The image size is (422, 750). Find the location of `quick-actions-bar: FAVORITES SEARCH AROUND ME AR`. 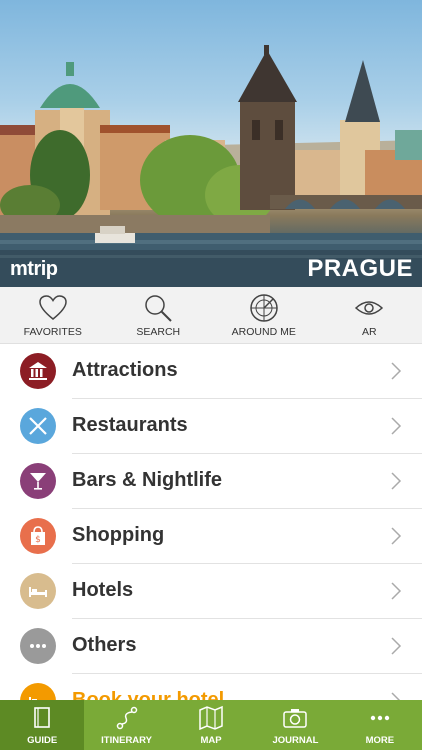

quick-actions-bar: FAVORITES SEARCH AROUND ME AR is located at coordinates (211, 315).